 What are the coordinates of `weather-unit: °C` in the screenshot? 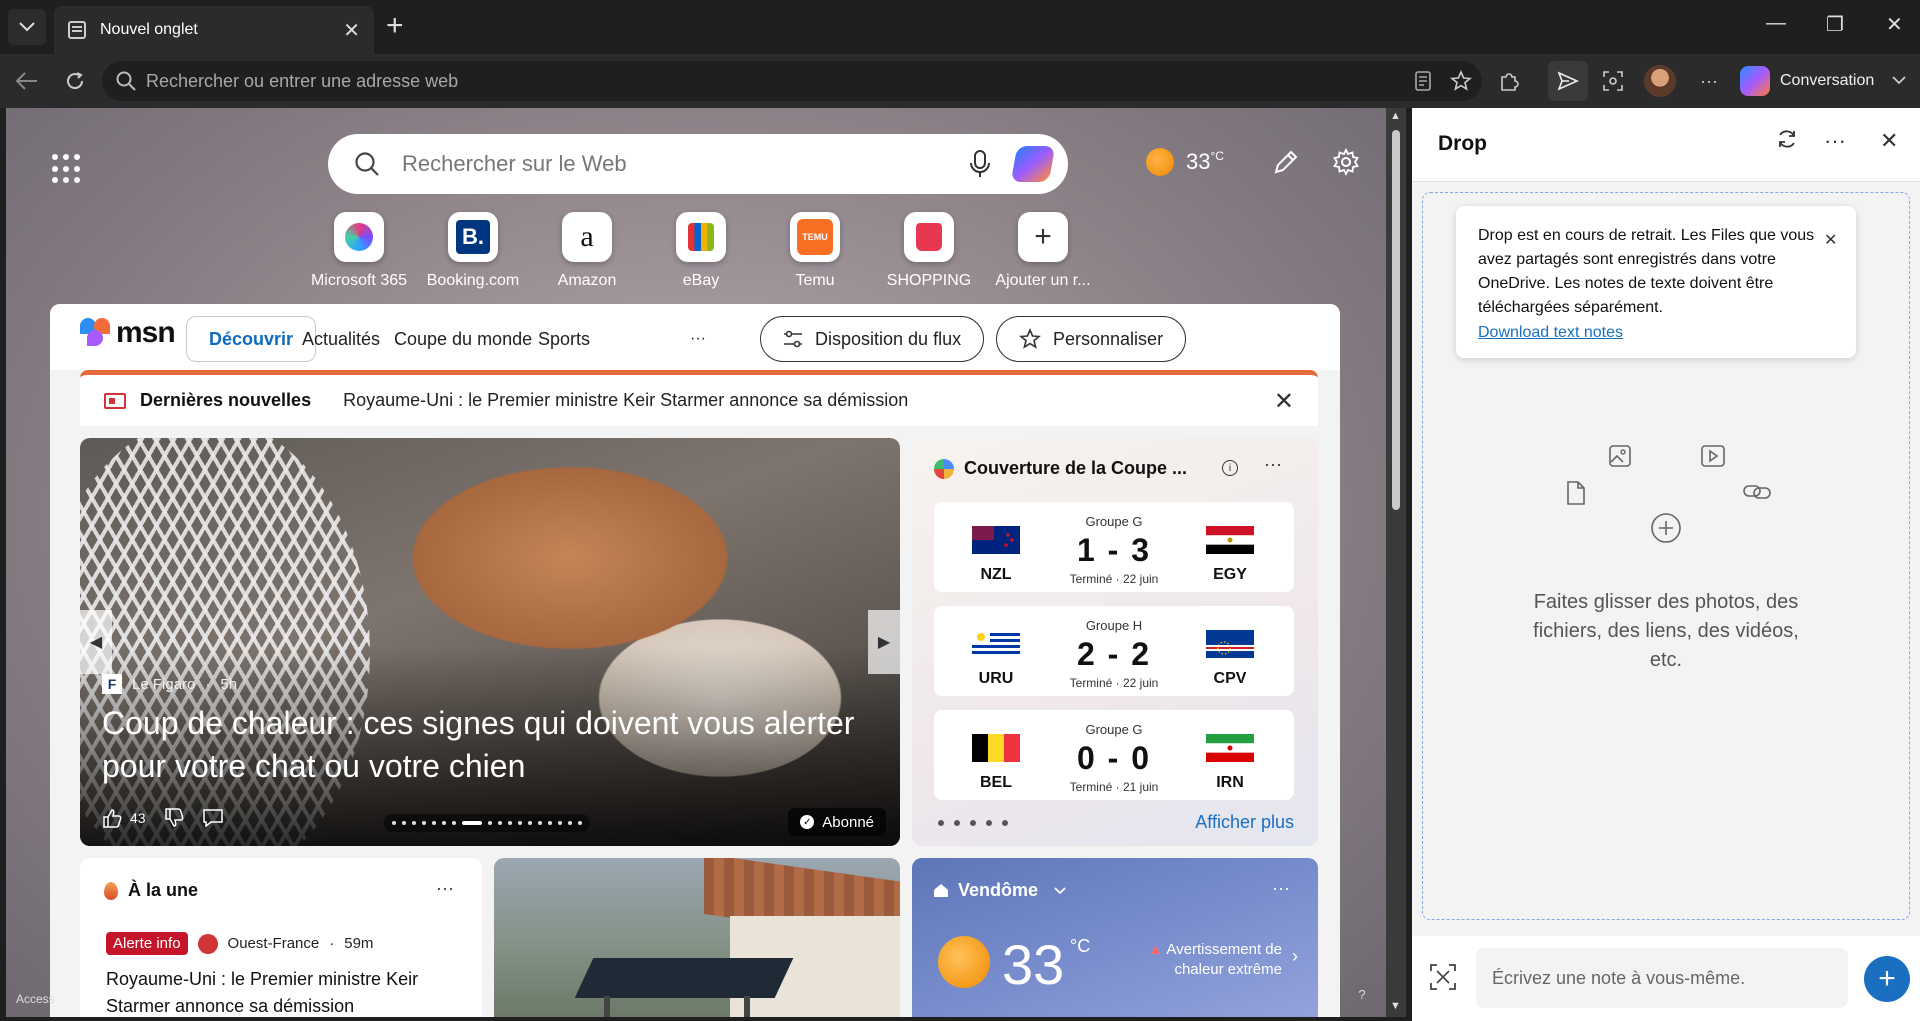 It's located at (1217, 156).